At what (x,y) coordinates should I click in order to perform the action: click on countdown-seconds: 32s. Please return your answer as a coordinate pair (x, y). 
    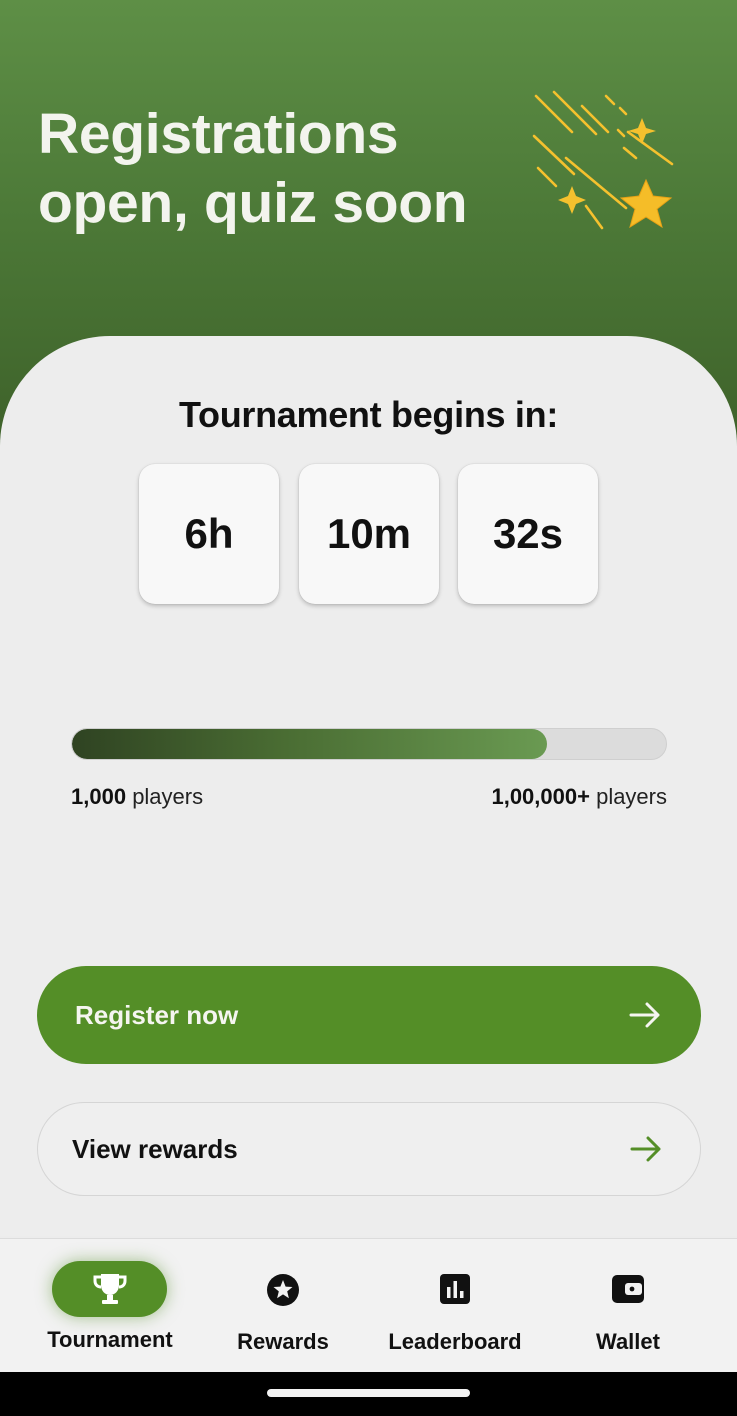
    Looking at the image, I should click on (528, 534).